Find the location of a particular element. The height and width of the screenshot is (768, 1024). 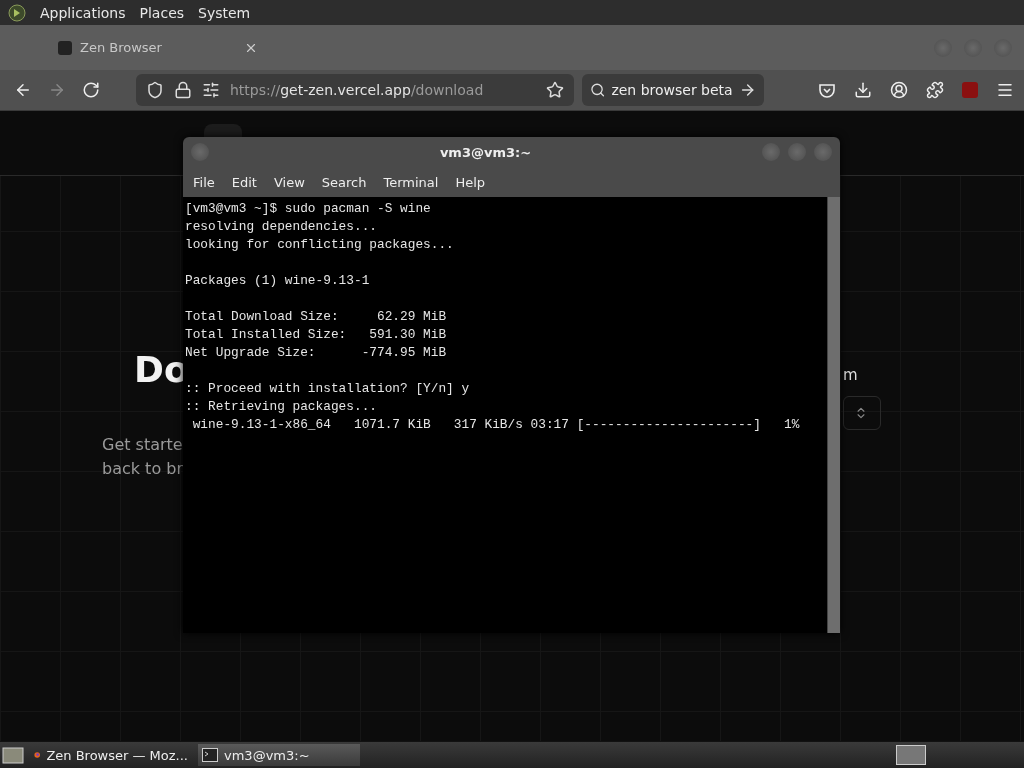

window-title: vm3@vm3:~ is located at coordinates (485, 152).